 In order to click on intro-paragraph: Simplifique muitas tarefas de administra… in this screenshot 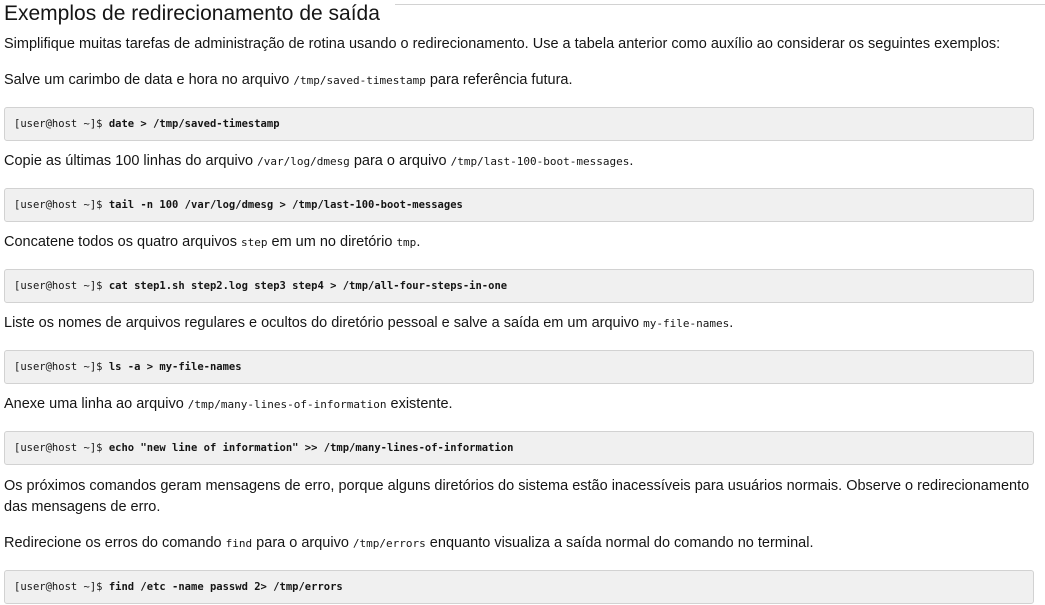, I will do `click(502, 44)`.